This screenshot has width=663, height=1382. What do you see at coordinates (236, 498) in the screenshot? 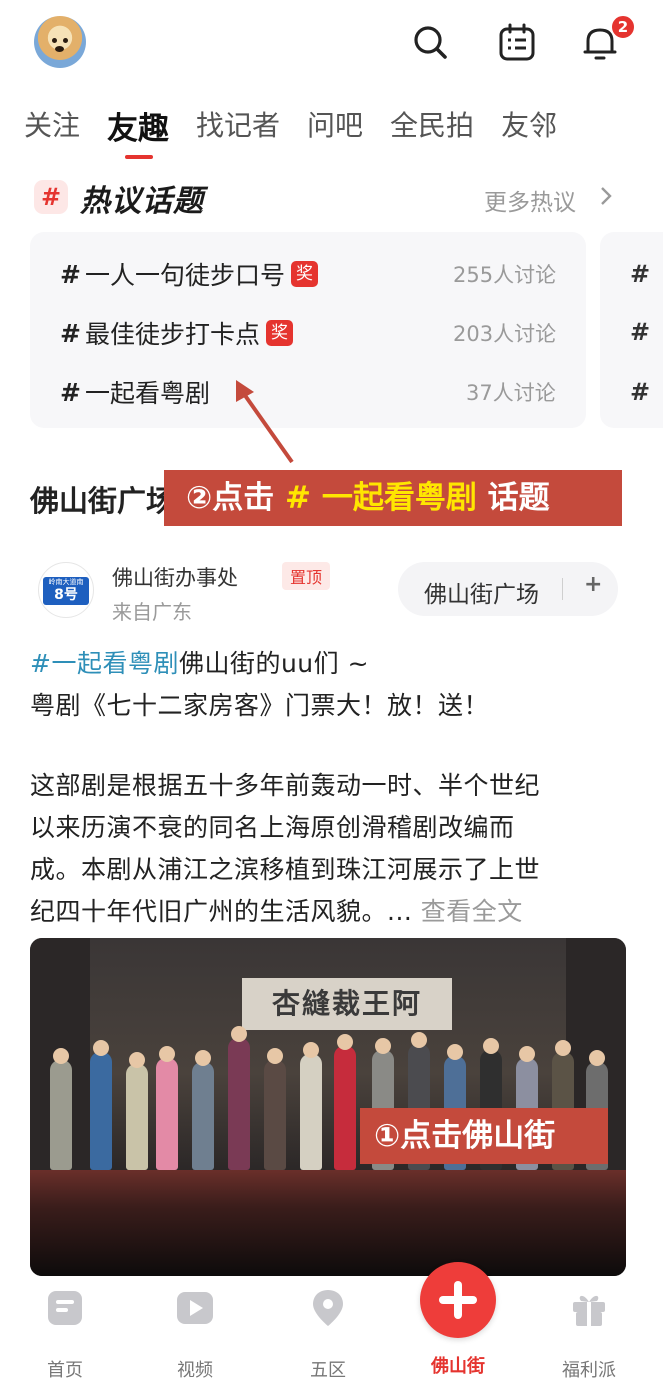
I see `annotation-step-2-prefix: ②点击` at bounding box center [236, 498].